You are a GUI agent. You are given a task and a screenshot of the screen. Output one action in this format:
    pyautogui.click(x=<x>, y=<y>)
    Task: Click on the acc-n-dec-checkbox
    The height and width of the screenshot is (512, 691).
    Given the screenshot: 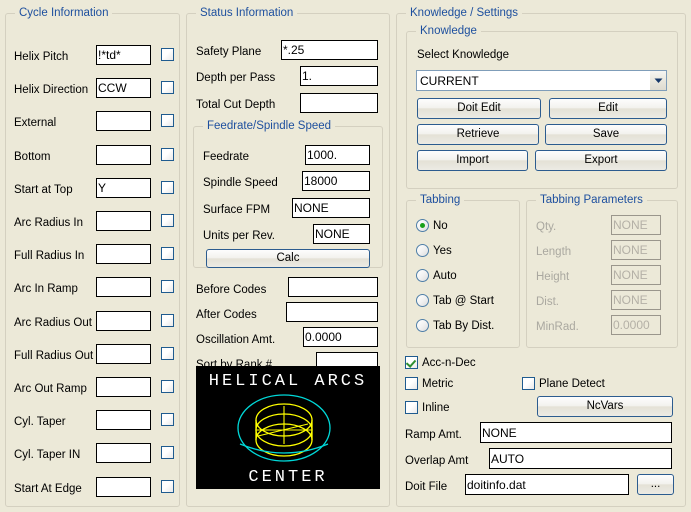 What is the action you would take?
    pyautogui.click(x=411, y=362)
    